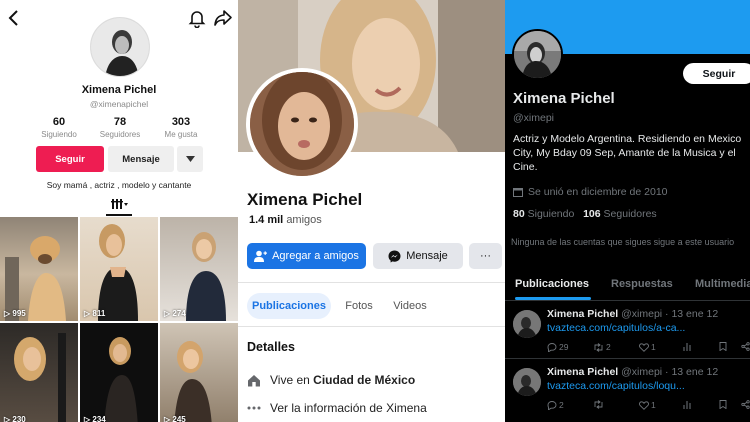 Image resolution: width=750 pixels, height=422 pixels. I want to click on retweet-icon, so click(598, 404).